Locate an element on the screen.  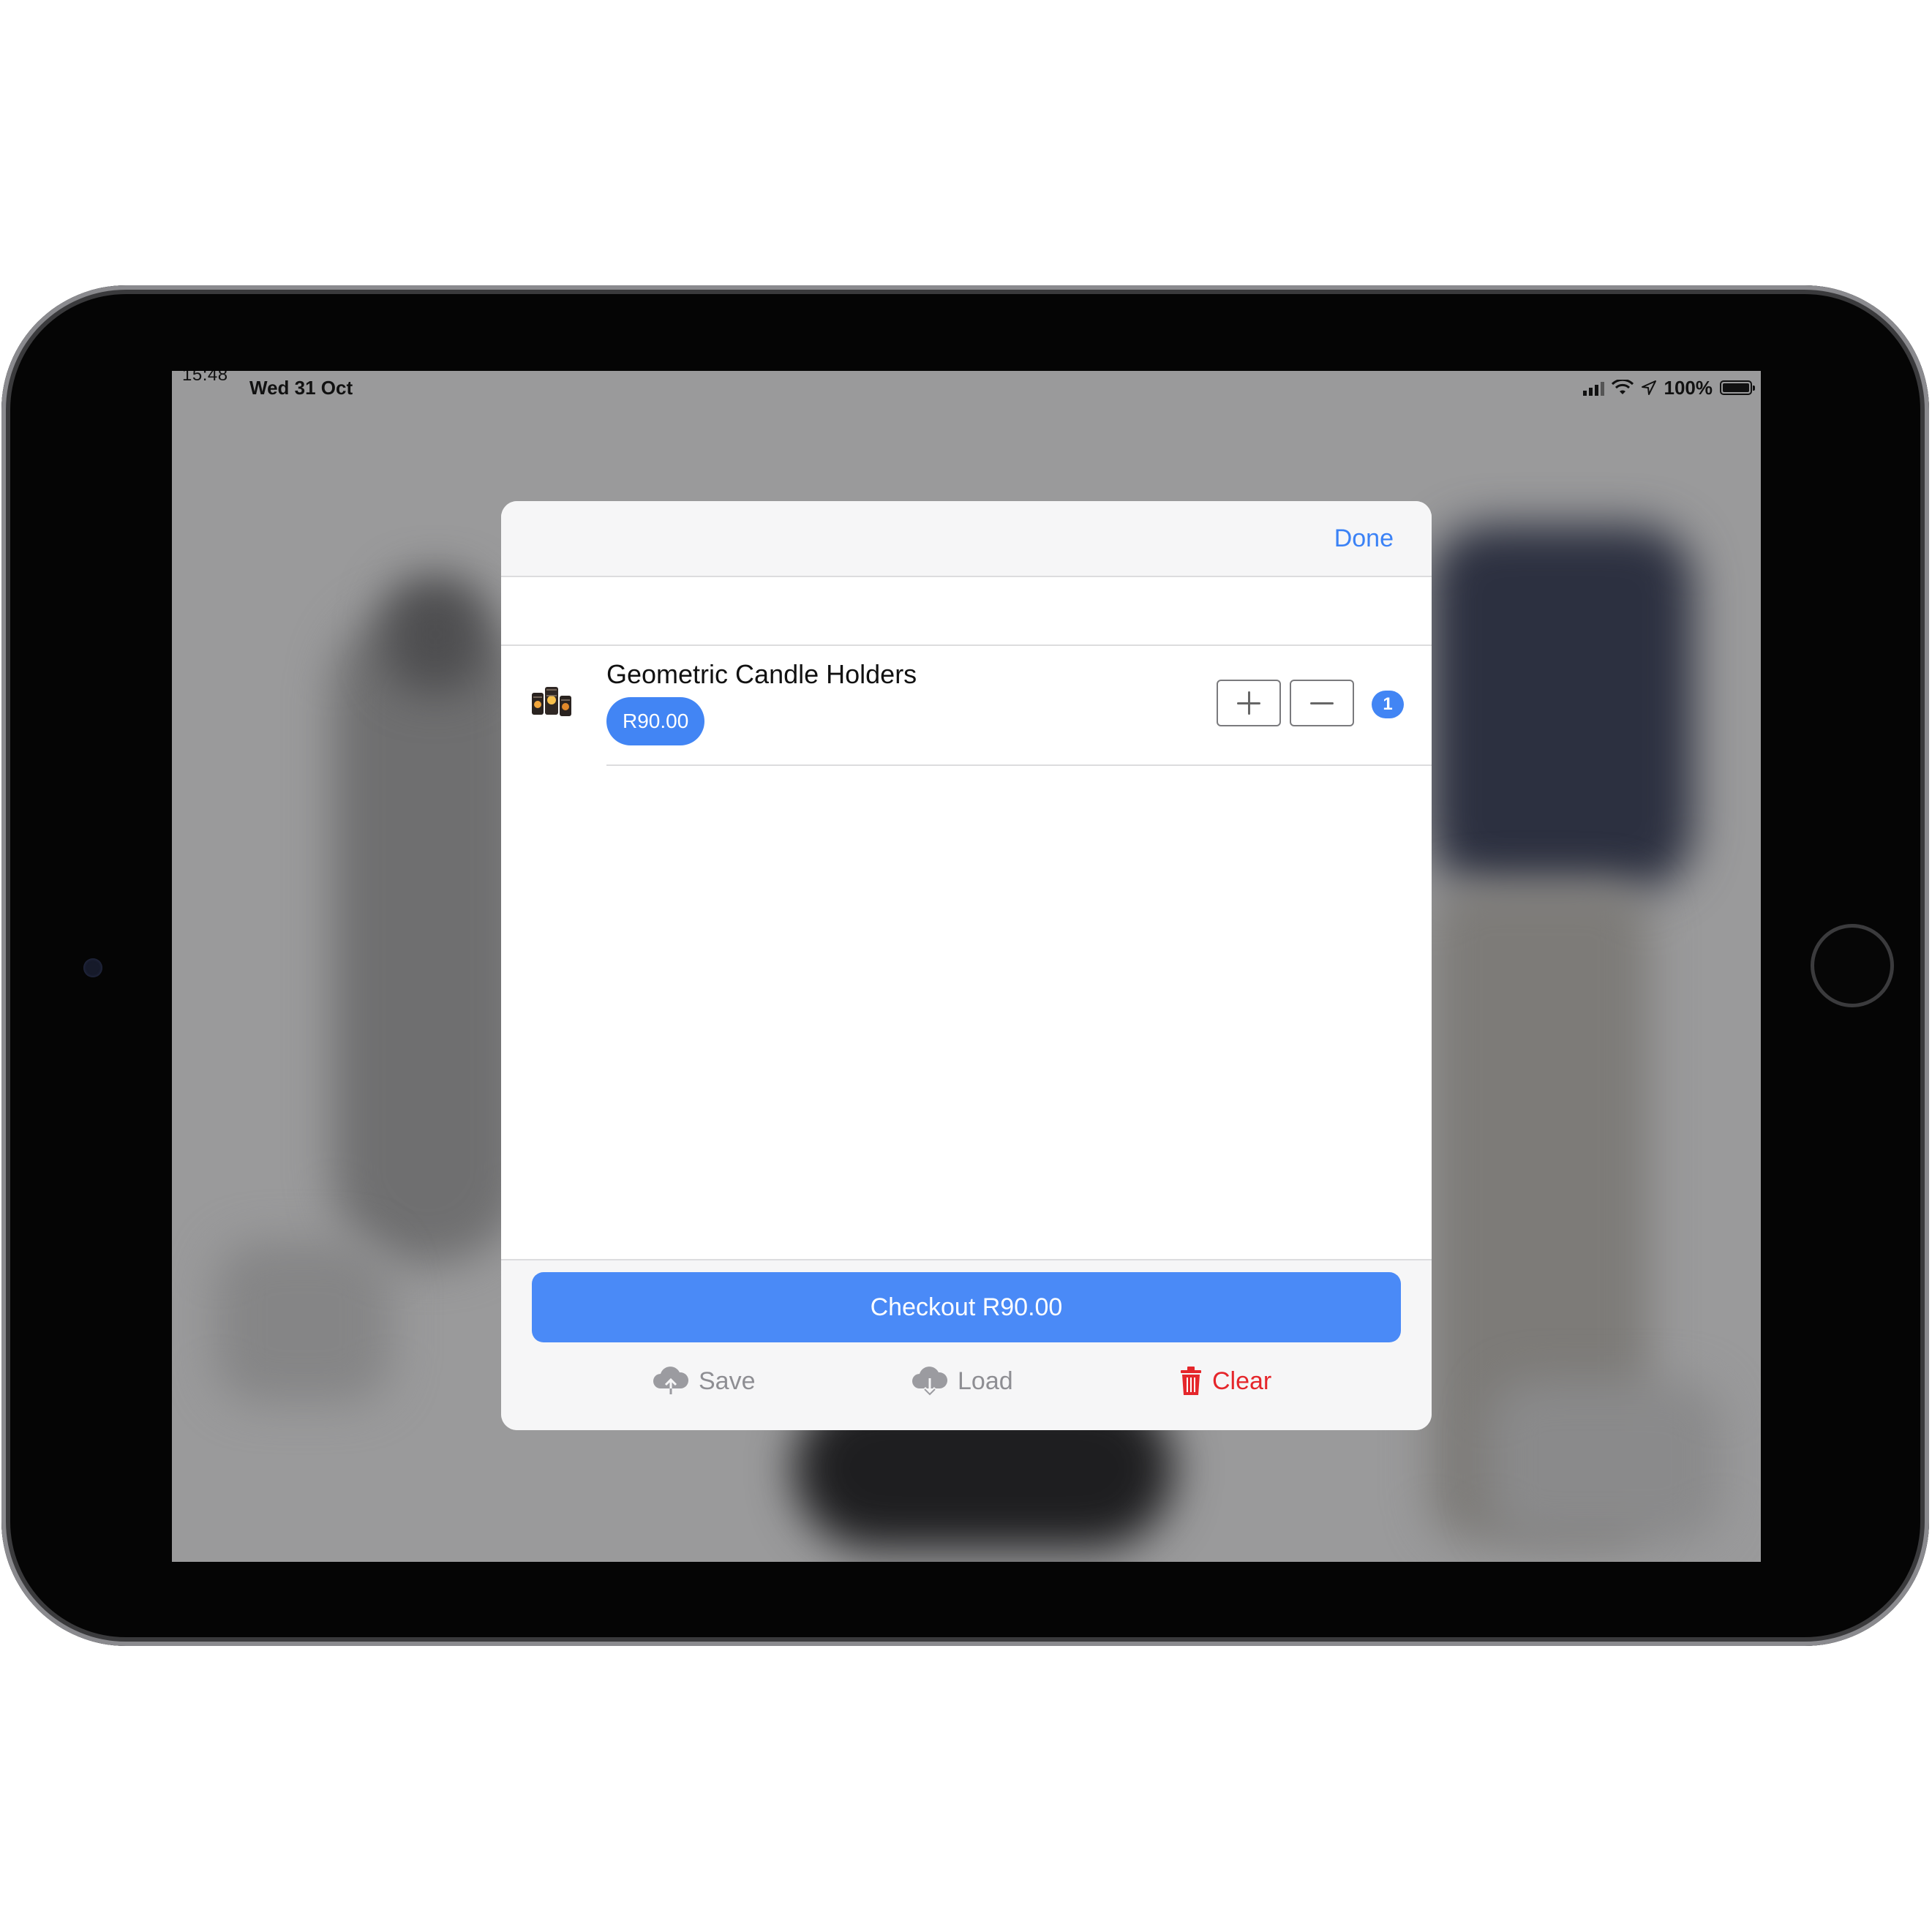
trash-icon is located at coordinates (1191, 1381).